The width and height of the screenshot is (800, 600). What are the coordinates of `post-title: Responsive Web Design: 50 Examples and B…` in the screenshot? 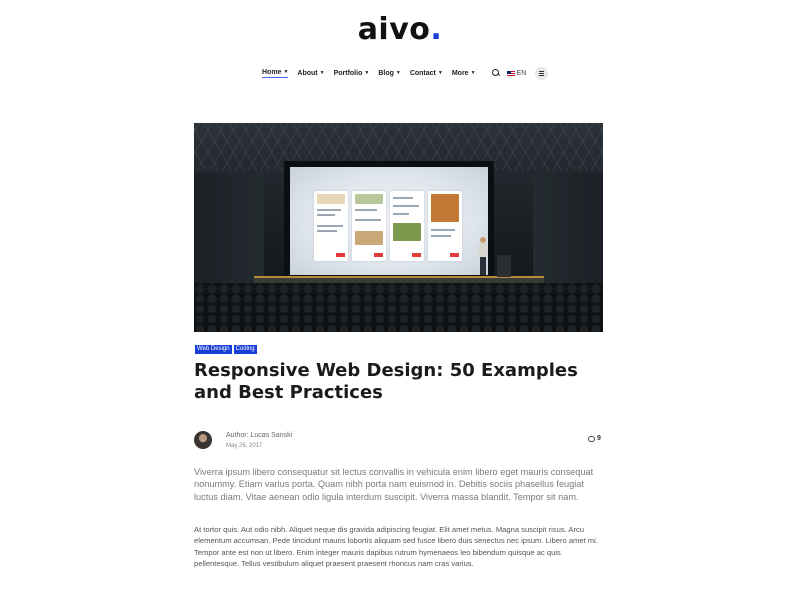 It's located at (386, 381).